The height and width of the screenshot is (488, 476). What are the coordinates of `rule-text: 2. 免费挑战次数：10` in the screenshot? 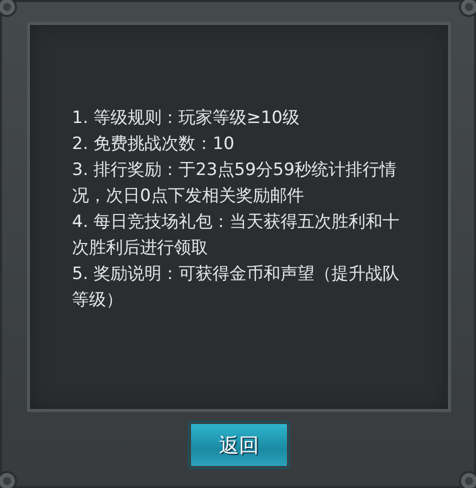 It's located at (154, 144).